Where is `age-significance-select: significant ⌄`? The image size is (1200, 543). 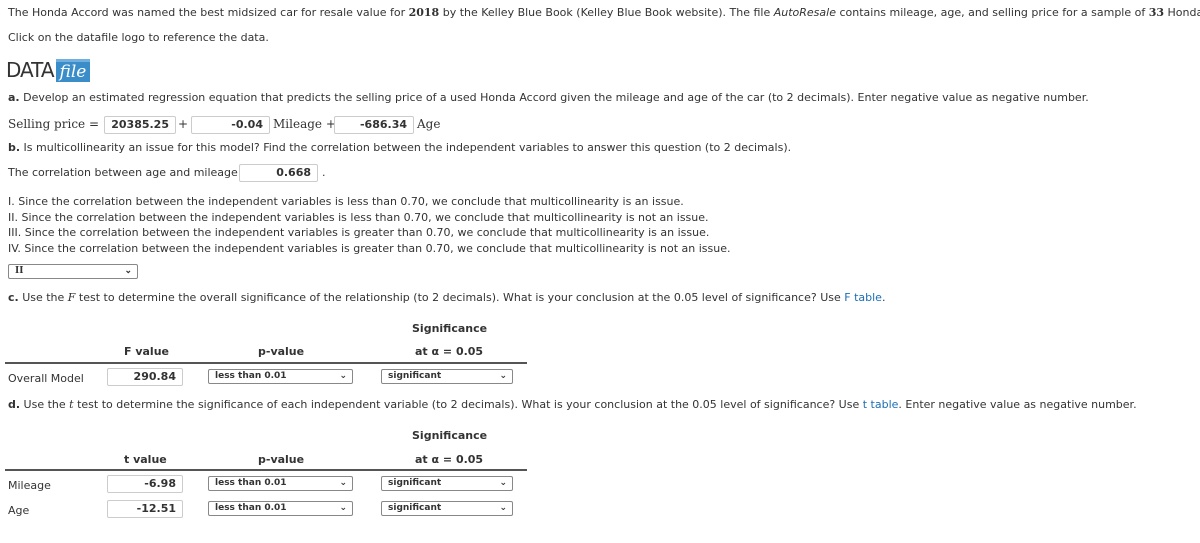
age-significance-select: significant ⌄ is located at coordinates (447, 508).